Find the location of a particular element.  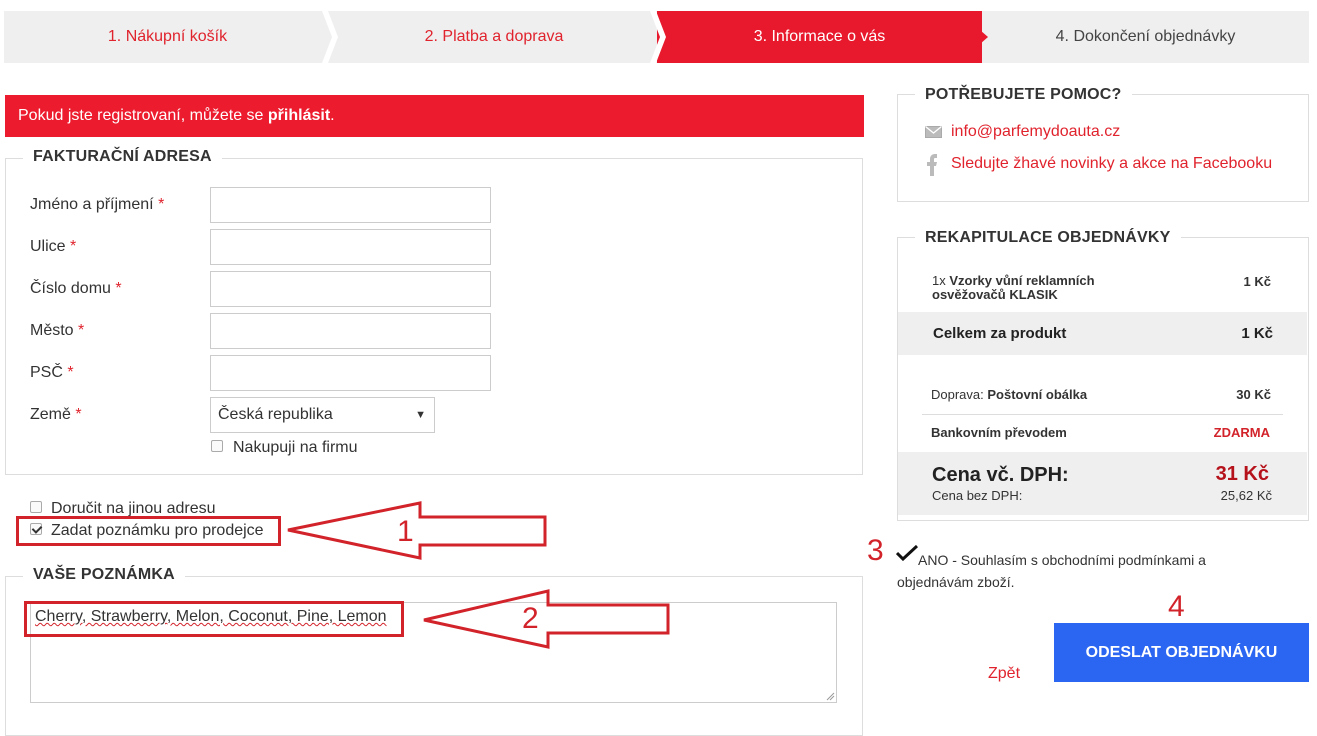

step-payment: 2. Platba a doprava is located at coordinates (494, 37).